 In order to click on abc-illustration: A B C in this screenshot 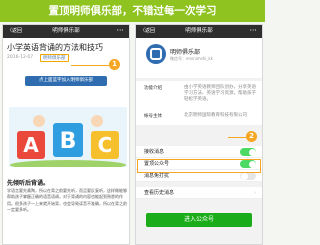, I will do `click(68, 137)`.